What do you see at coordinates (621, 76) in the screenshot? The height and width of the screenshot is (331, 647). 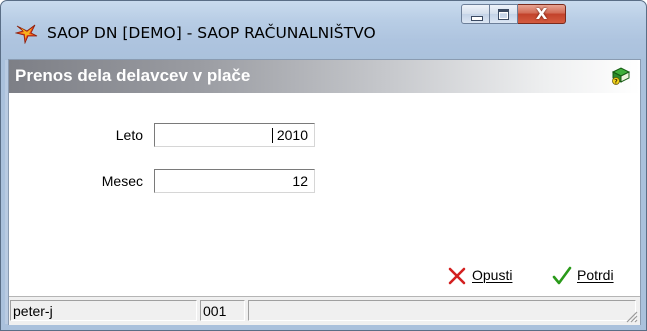 I see `book-help-icon: ?` at bounding box center [621, 76].